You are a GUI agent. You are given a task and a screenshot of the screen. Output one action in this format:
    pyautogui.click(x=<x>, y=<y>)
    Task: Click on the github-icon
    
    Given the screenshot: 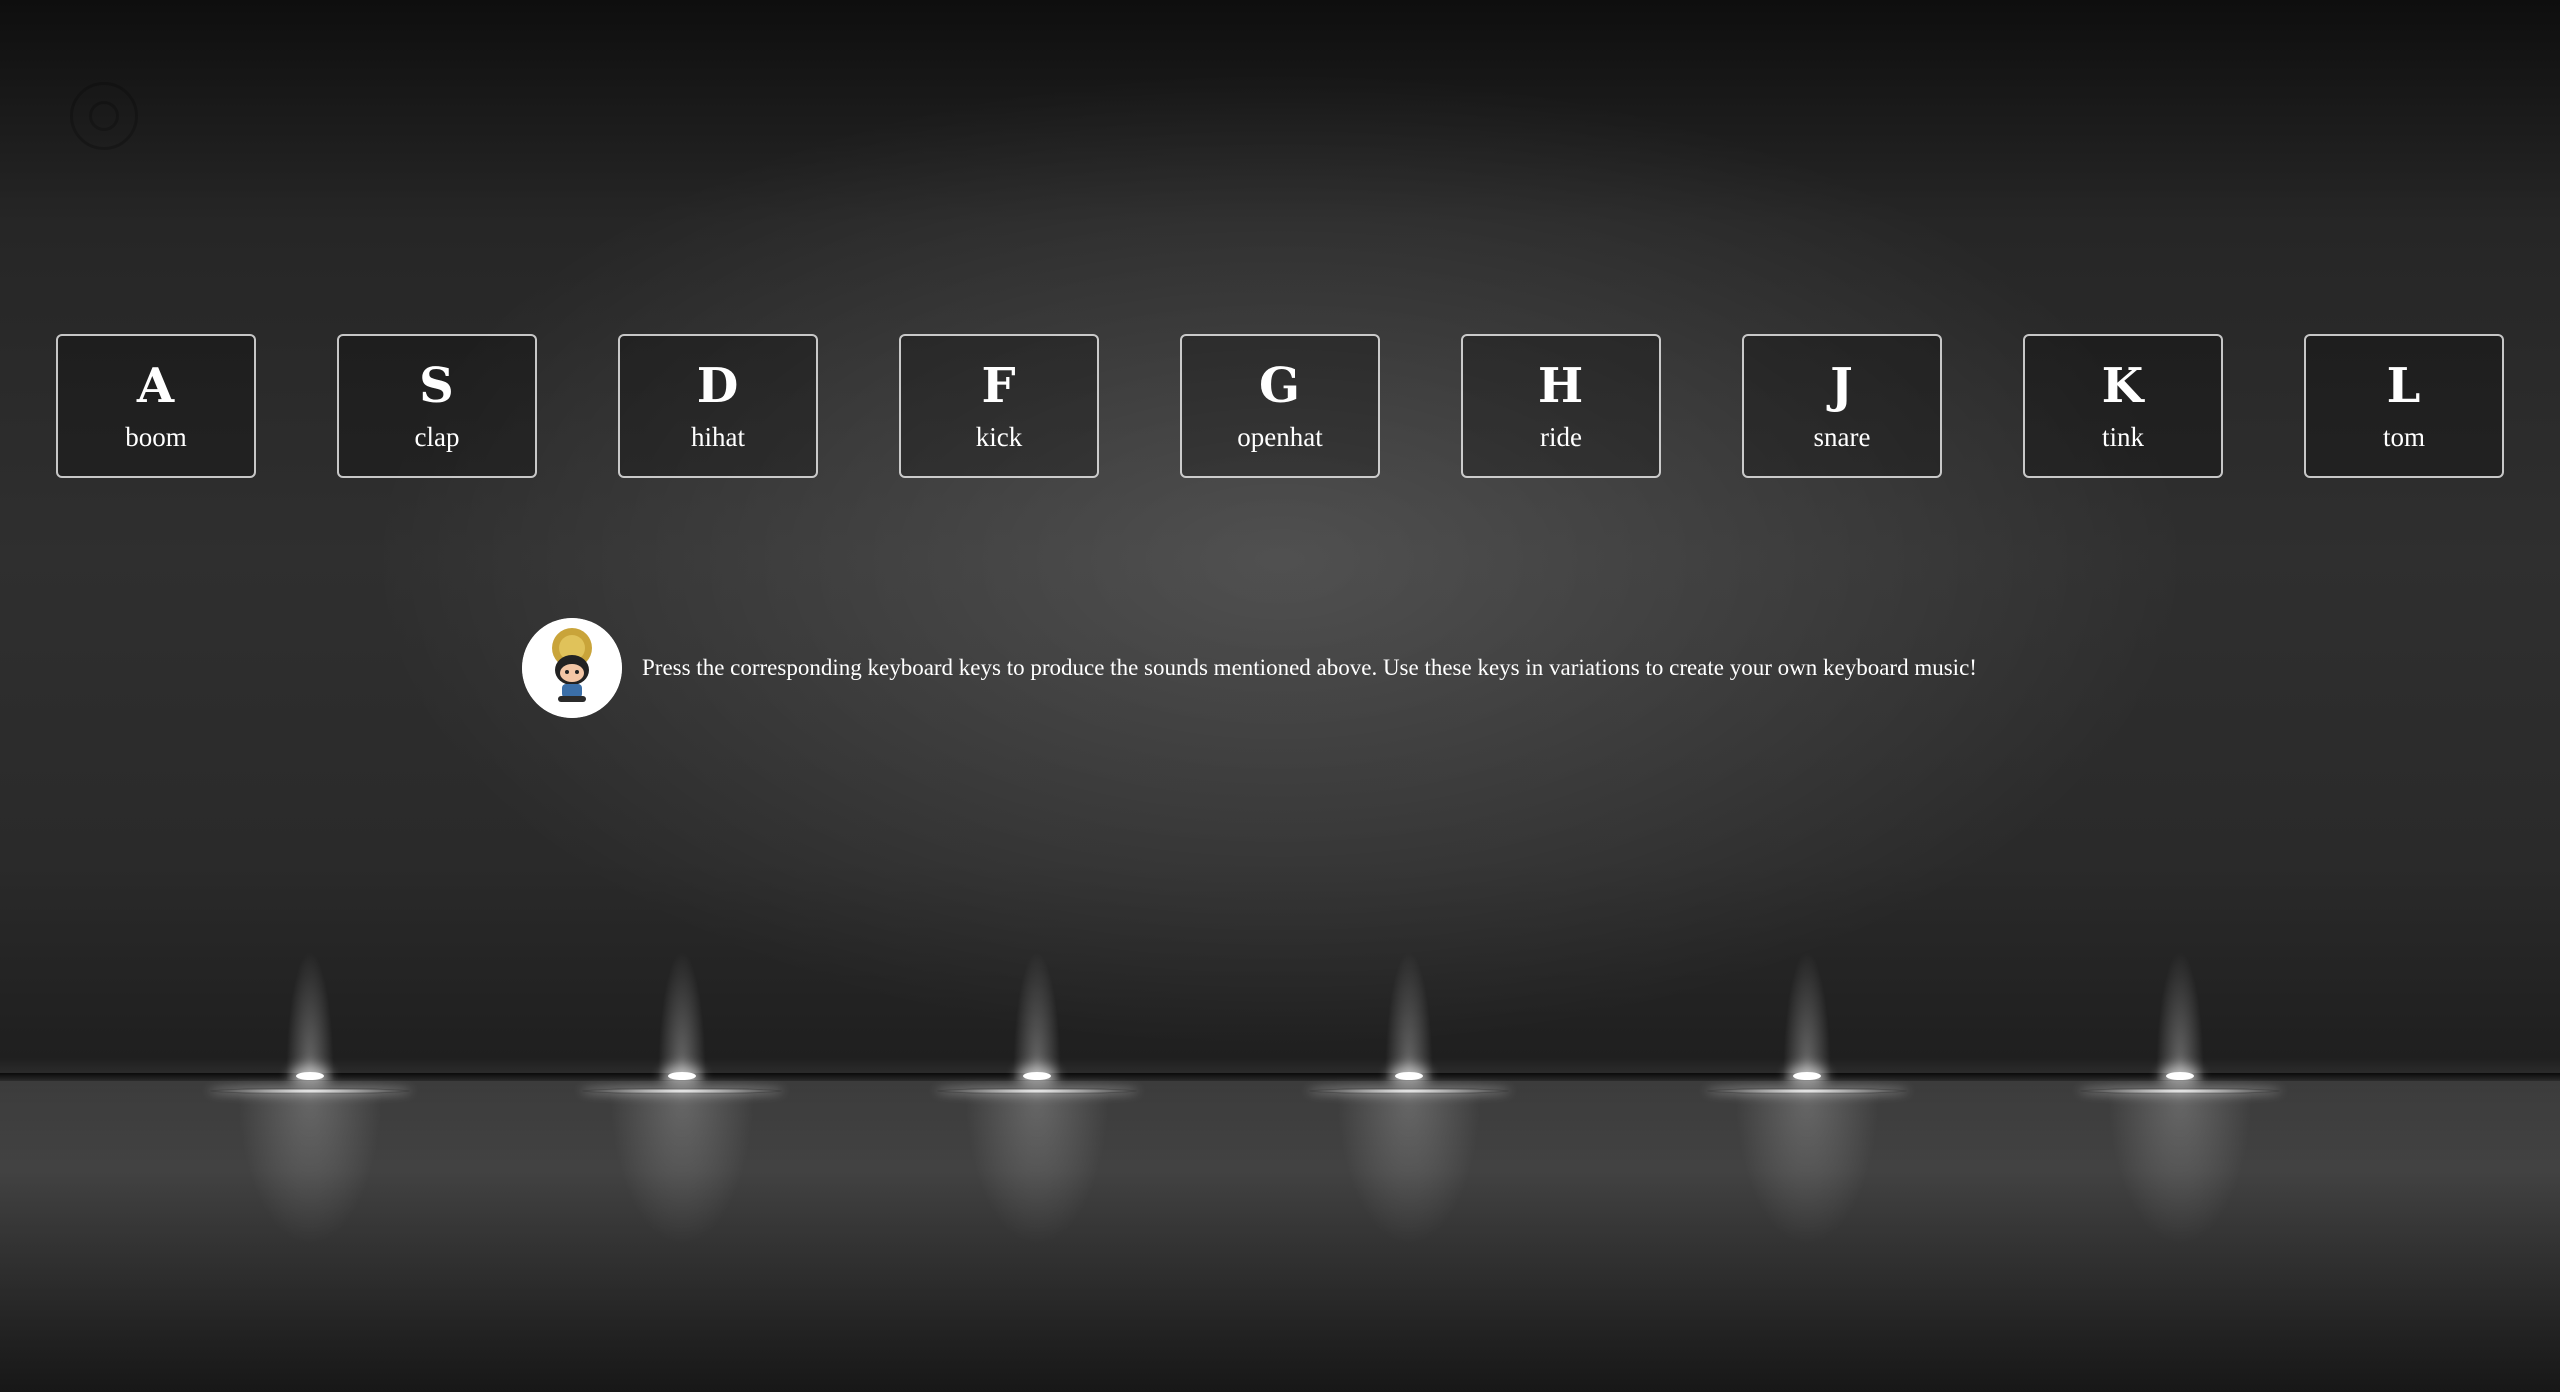 What is the action you would take?
    pyautogui.click(x=104, y=116)
    